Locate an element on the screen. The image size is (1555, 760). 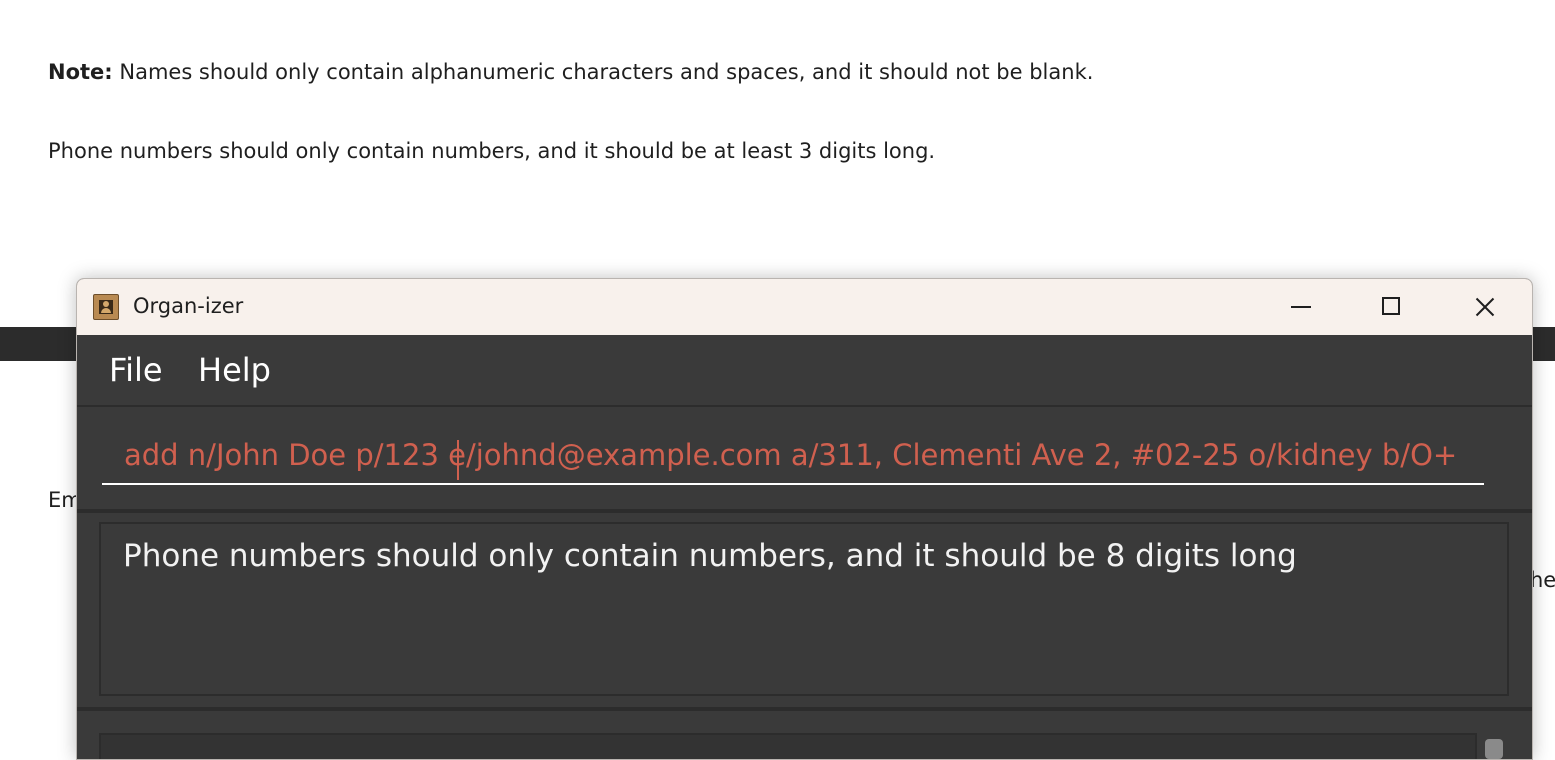
panel-divider is located at coordinates (804, 709).